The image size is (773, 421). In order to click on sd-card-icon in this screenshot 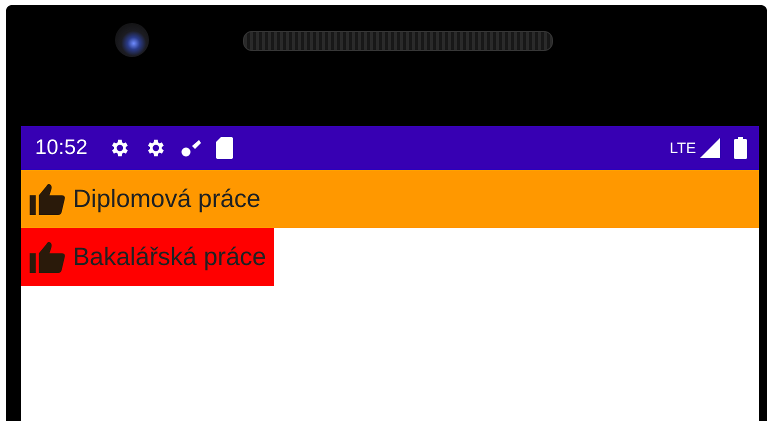, I will do `click(224, 148)`.